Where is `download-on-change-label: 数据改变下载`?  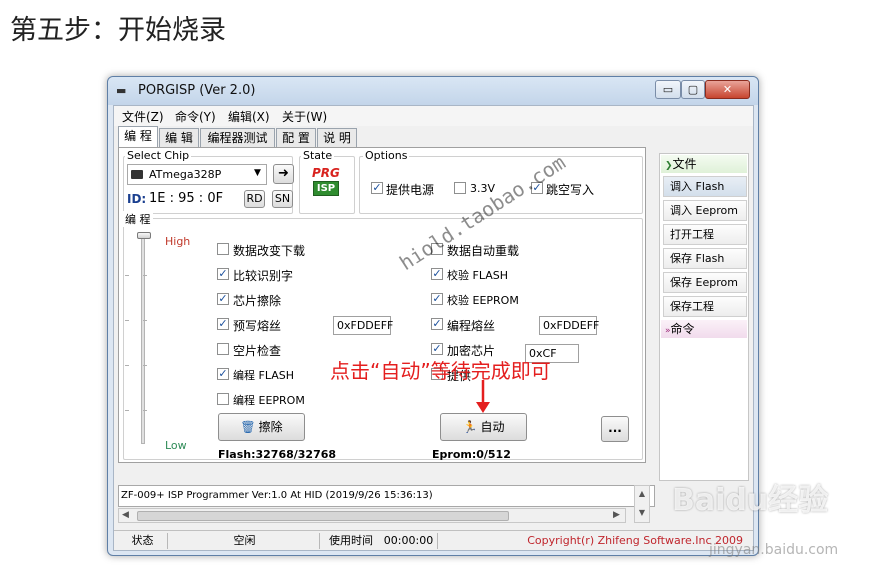 download-on-change-label: 数据改变下载 is located at coordinates (269, 251).